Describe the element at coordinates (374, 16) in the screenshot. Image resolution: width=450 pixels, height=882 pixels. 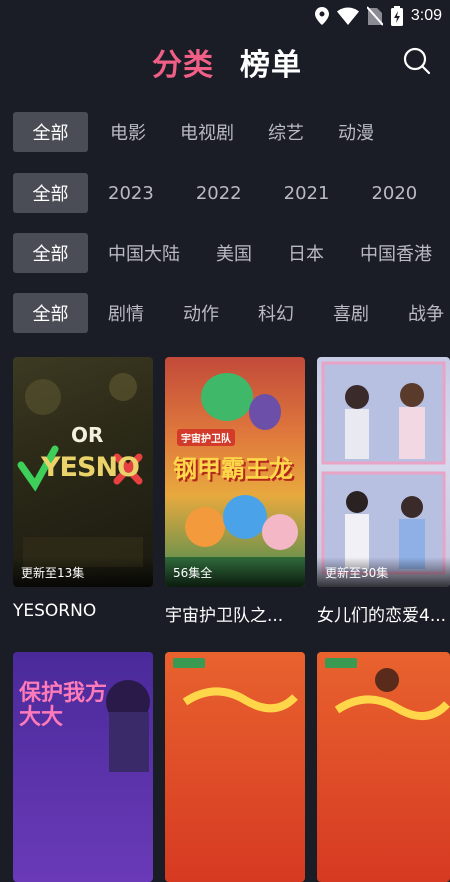
I see `no-sim-icon` at that location.